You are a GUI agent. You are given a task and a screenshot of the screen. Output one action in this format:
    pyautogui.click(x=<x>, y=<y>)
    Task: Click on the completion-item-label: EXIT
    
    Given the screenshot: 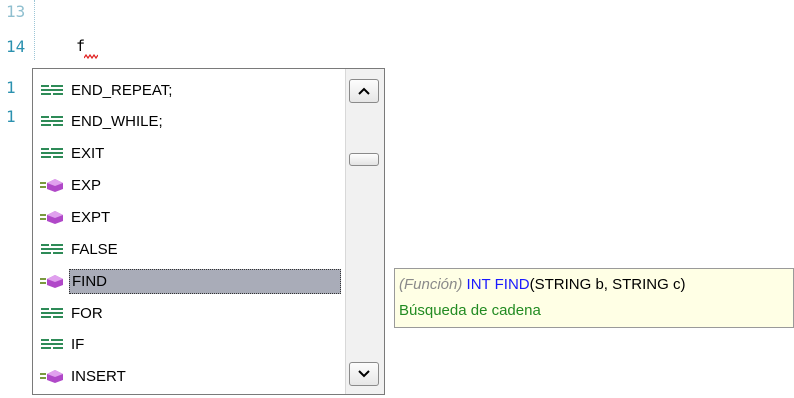 What is the action you would take?
    pyautogui.click(x=88, y=153)
    